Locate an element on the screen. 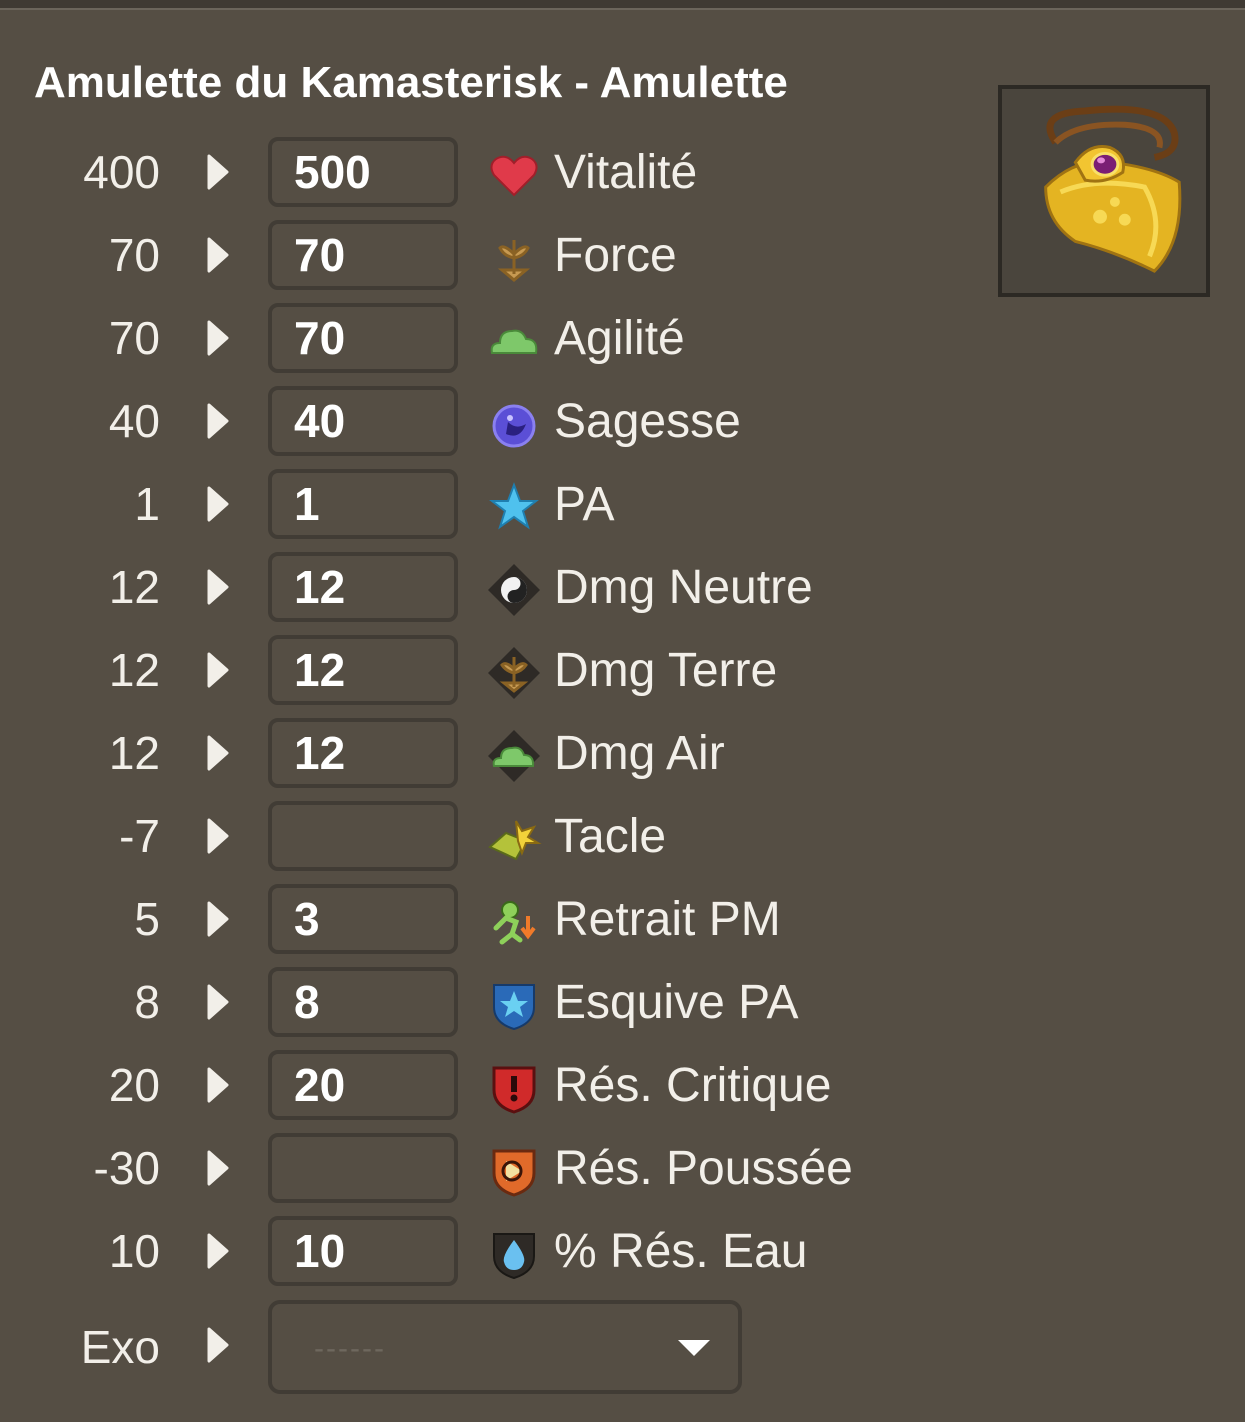 This screenshot has height=1422, width=1245. stat-row-dmg-terre: 12 Dmg Terre is located at coordinates (500, 672).